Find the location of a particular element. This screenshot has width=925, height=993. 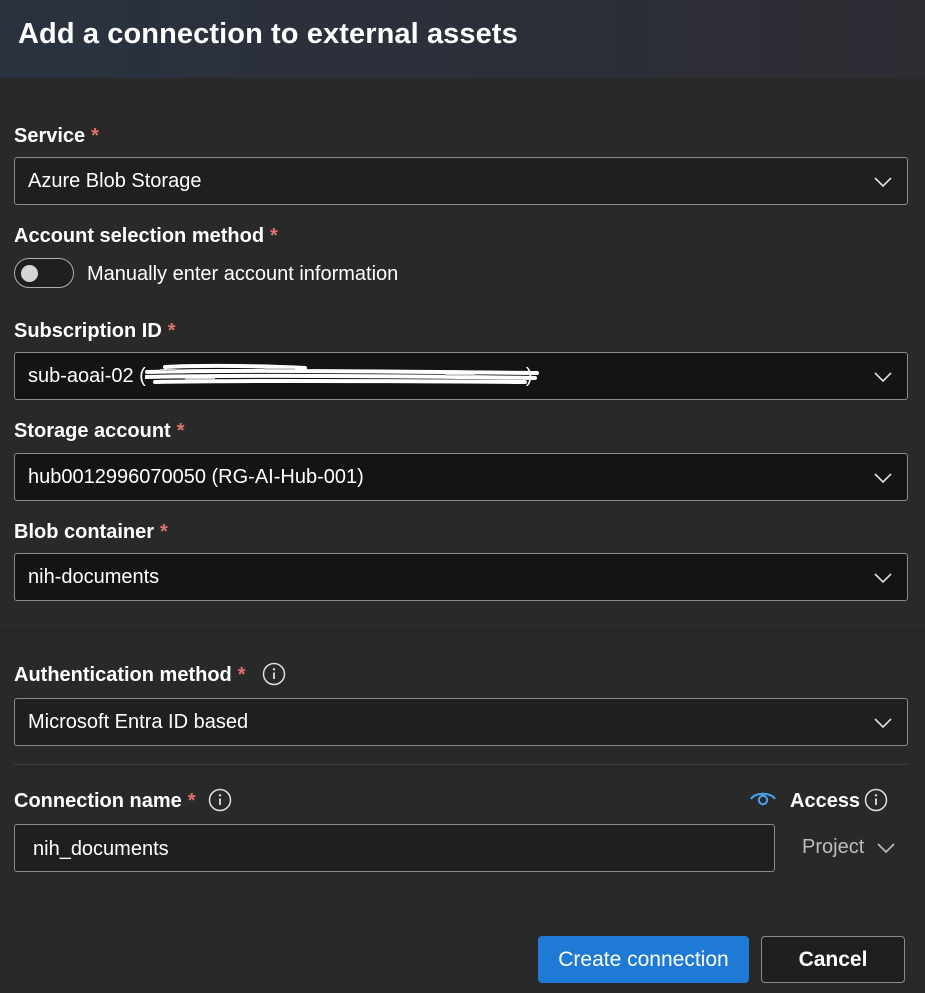

service-label: Service * is located at coordinates (56, 136).